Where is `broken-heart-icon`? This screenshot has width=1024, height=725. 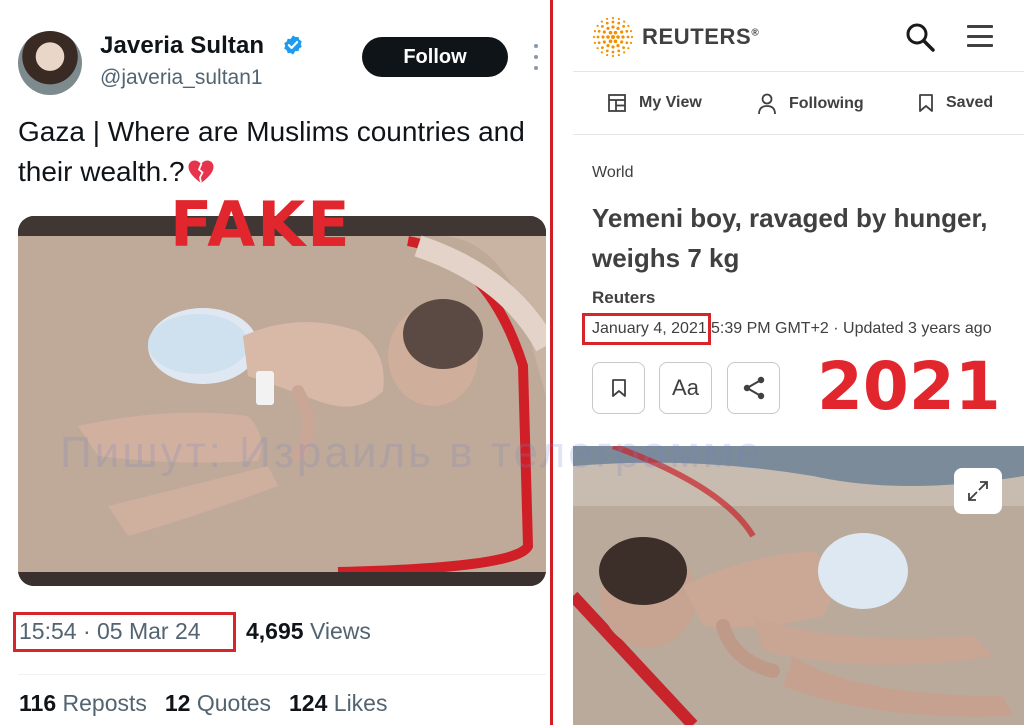 broken-heart-icon is located at coordinates (201, 171).